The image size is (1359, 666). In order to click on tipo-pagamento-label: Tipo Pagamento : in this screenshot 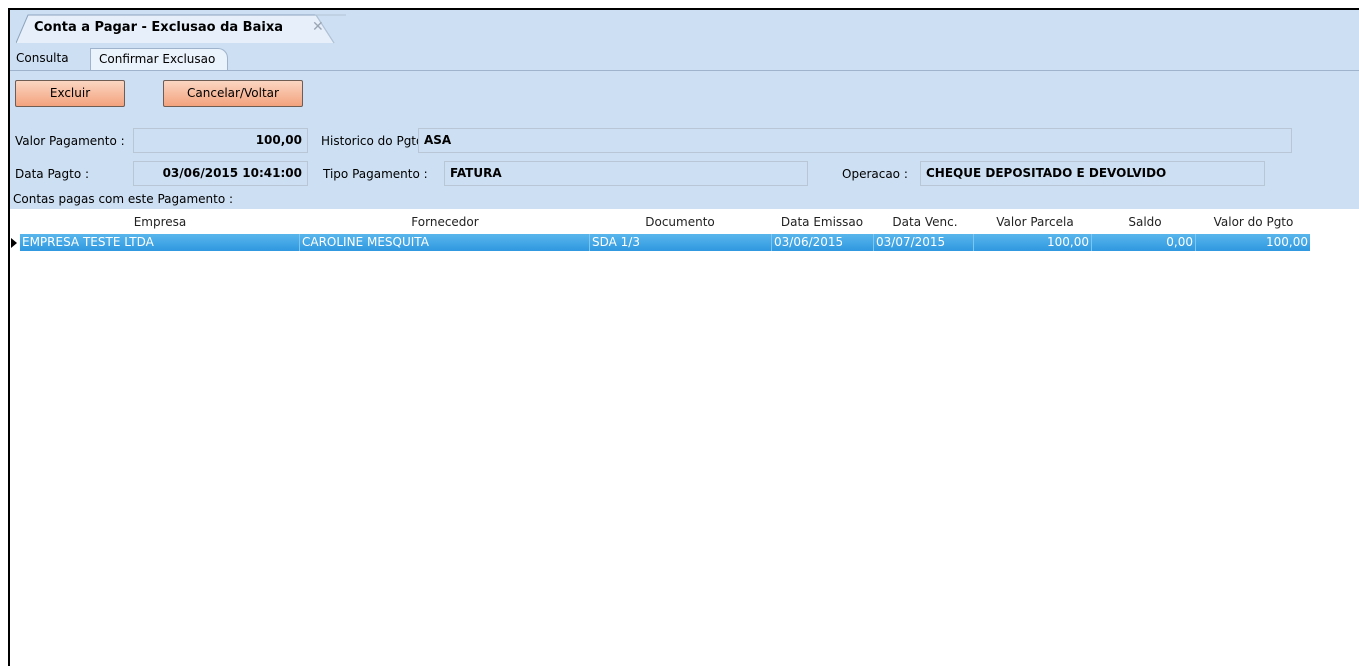, I will do `click(375, 174)`.